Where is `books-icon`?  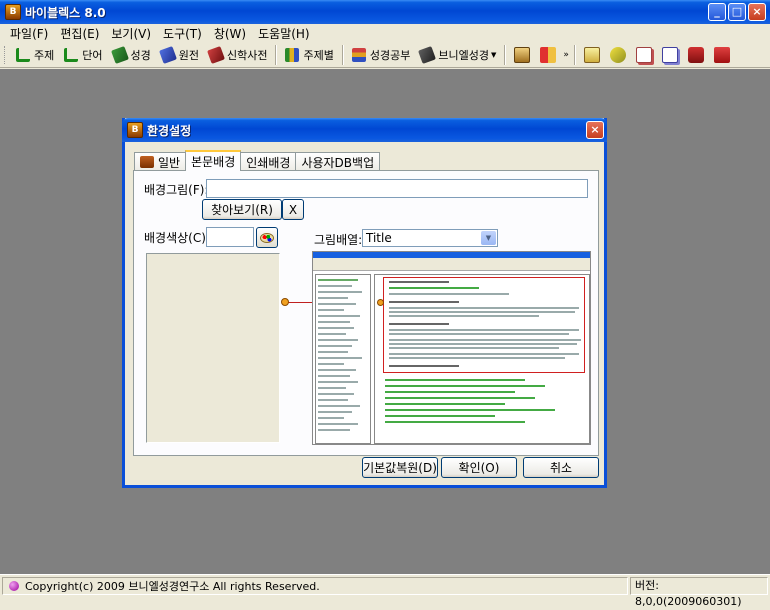 books-icon is located at coordinates (292, 54).